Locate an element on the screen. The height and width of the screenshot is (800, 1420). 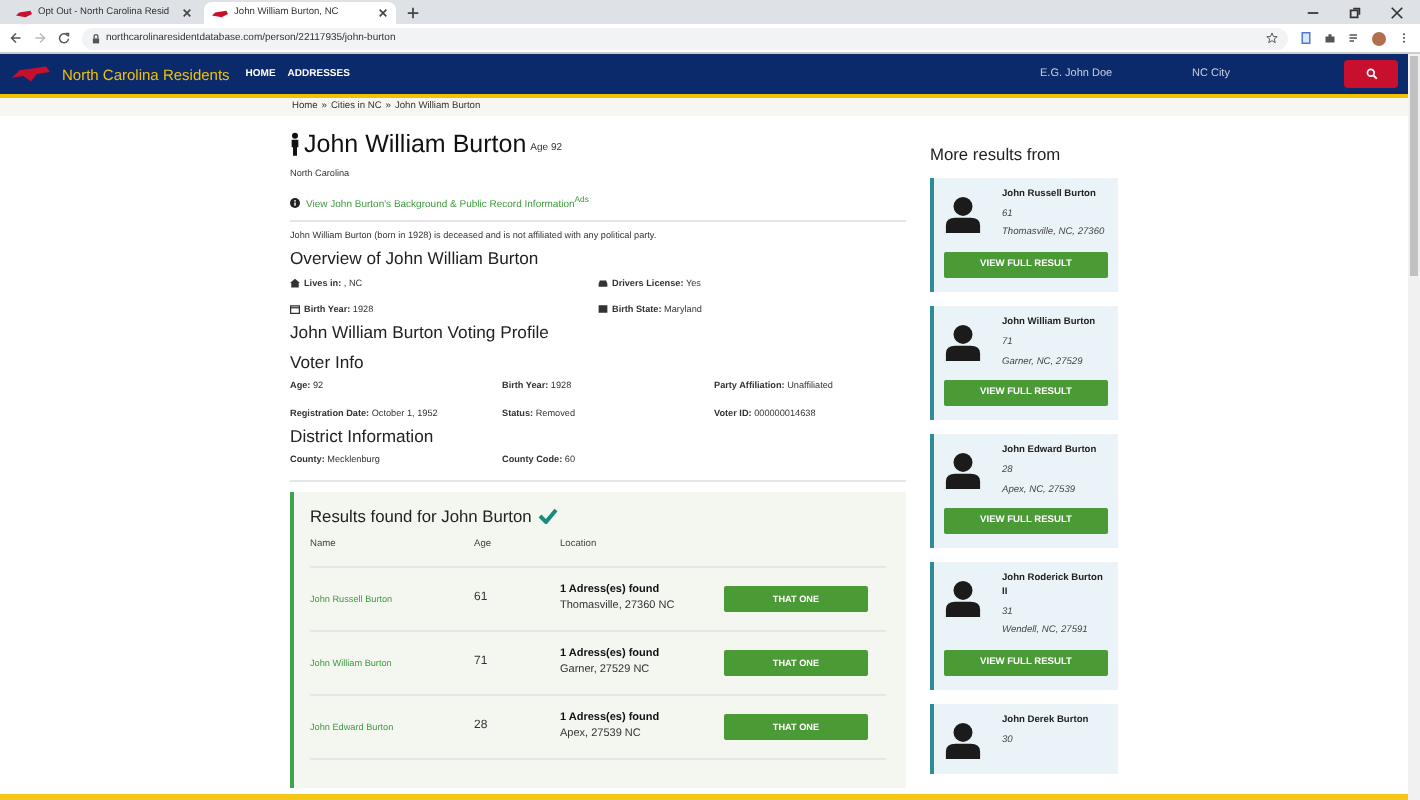
document-icon is located at coordinates (1306, 38).